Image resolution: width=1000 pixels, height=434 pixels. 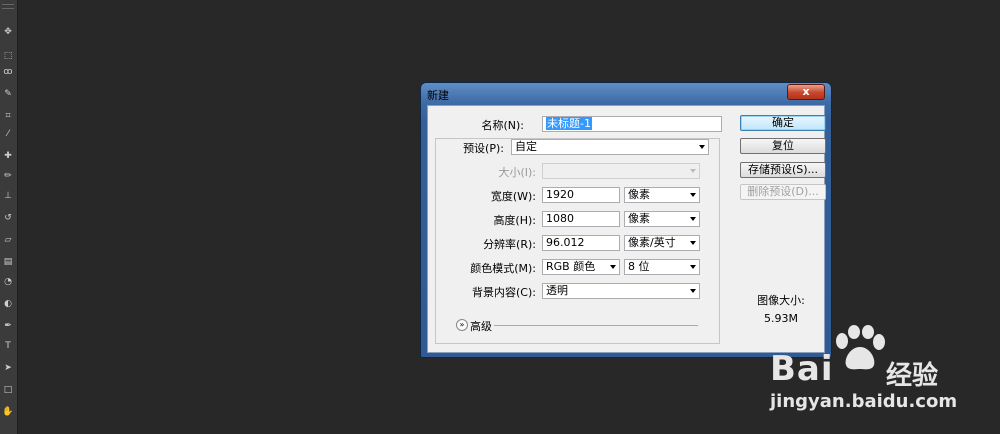 What do you see at coordinates (8, 72) in the screenshot?
I see `lasso-tool-icon: ꝏ` at bounding box center [8, 72].